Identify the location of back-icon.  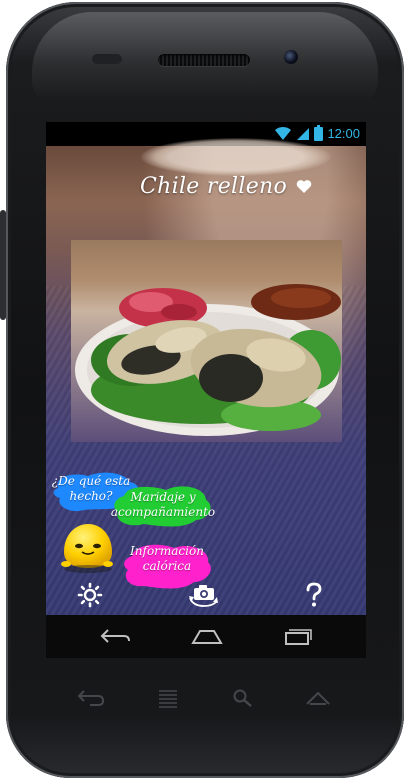
(115, 638).